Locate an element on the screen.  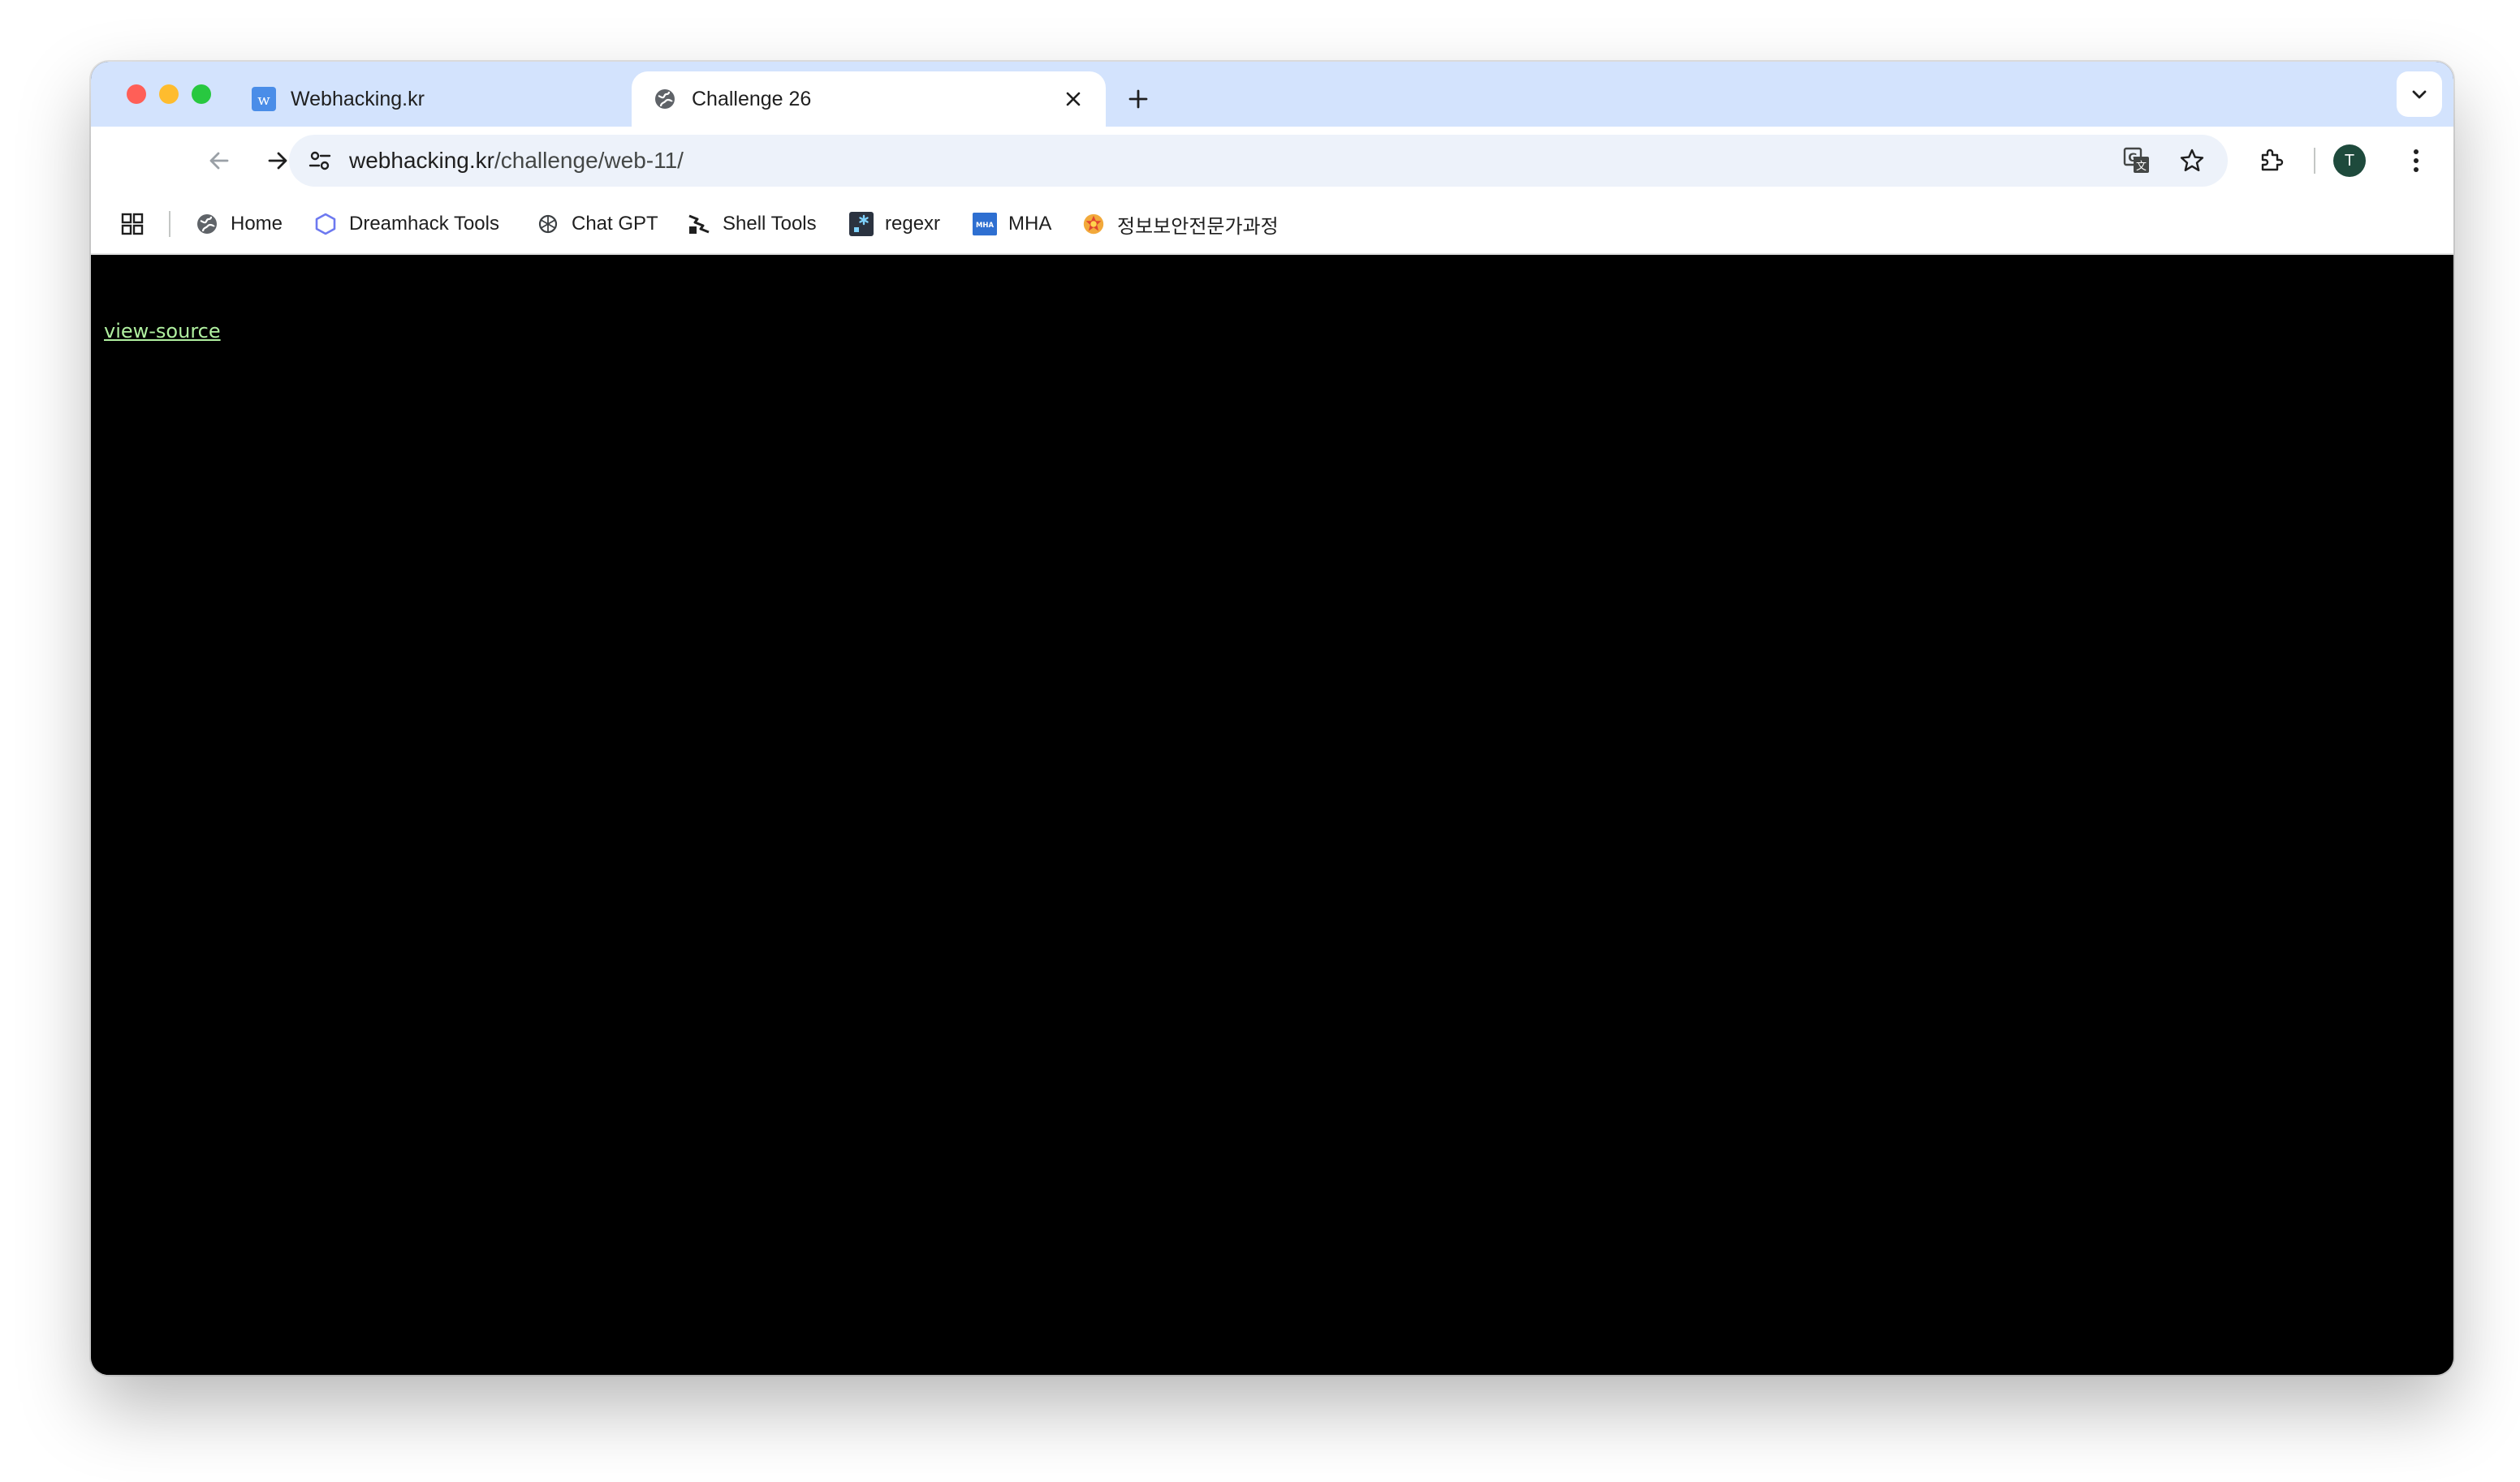
view-source-link: view-source is located at coordinates (163, 331).